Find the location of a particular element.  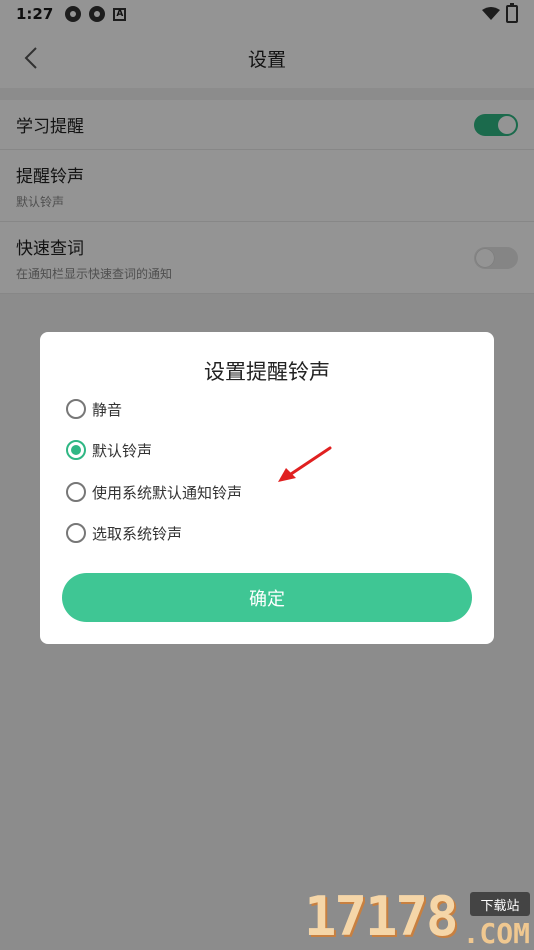

watermark-digits: 17178 is located at coordinates (381, 916).